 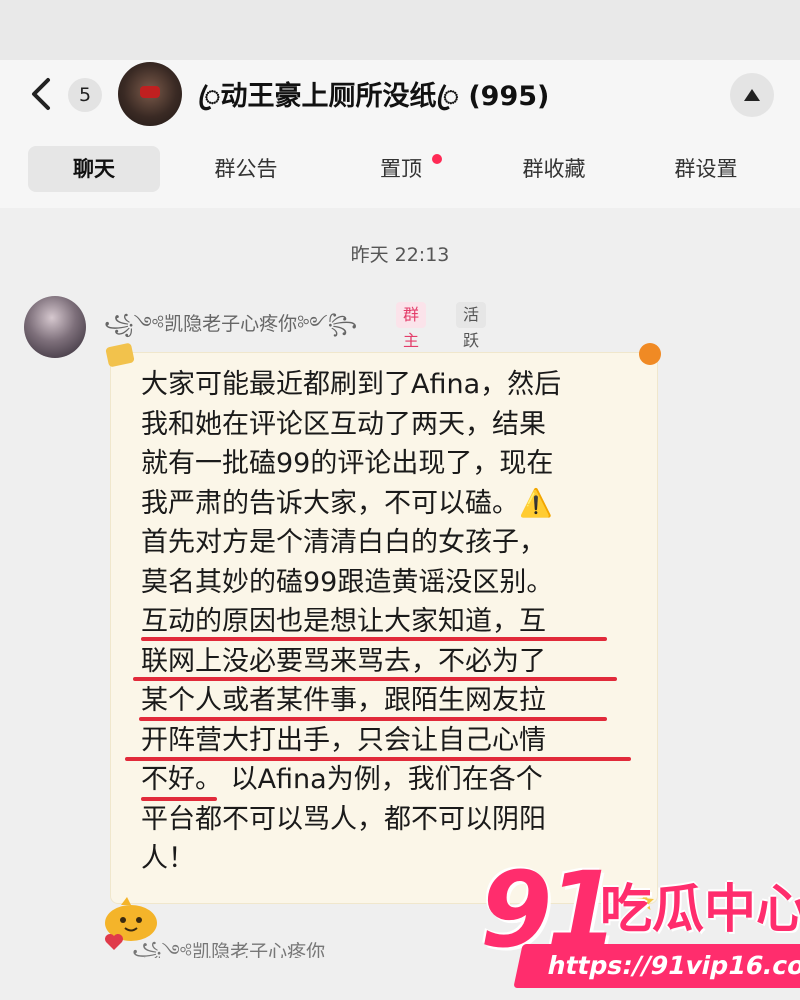 What do you see at coordinates (471, 326) in the screenshot?
I see `active-badge: 活跃` at bounding box center [471, 326].